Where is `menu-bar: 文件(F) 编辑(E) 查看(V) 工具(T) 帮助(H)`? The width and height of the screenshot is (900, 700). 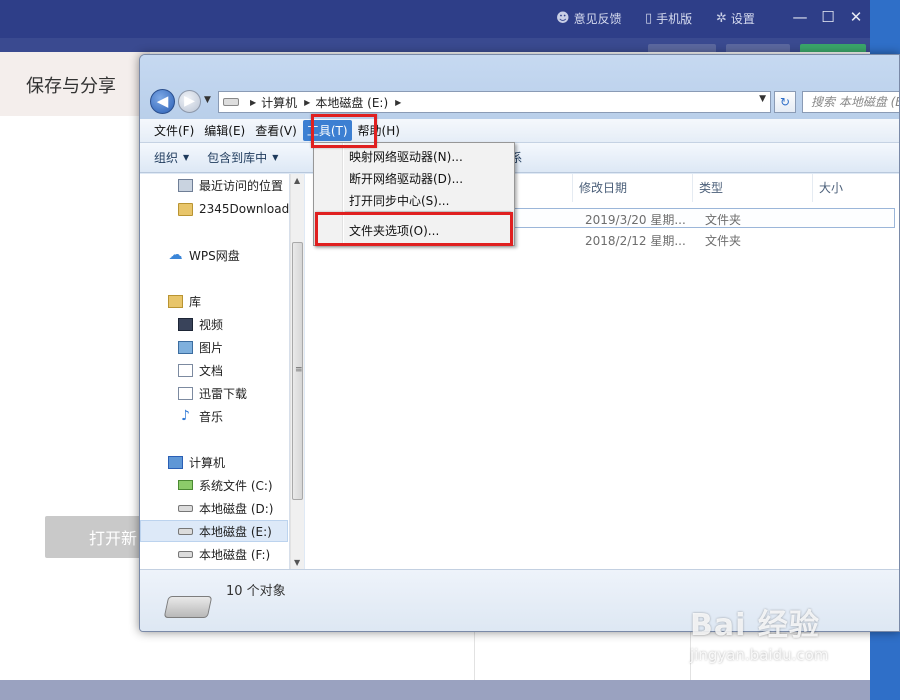
menu-bar: 文件(F) 编辑(E) 查看(V) 工具(T) 帮助(H) is located at coordinates (519, 131).